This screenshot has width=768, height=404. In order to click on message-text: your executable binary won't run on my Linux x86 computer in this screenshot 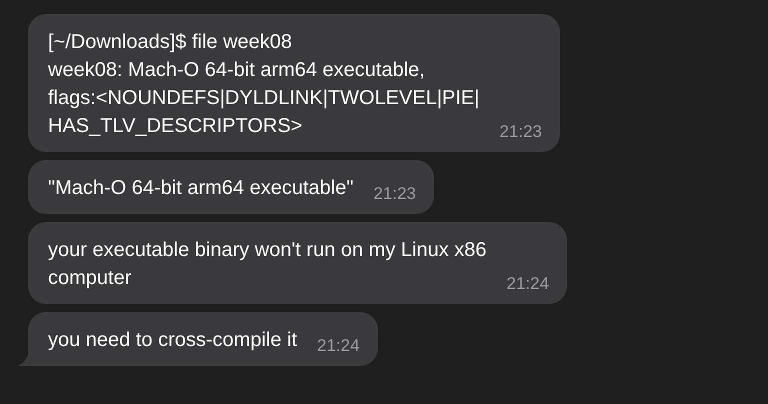, I will do `click(267, 264)`.